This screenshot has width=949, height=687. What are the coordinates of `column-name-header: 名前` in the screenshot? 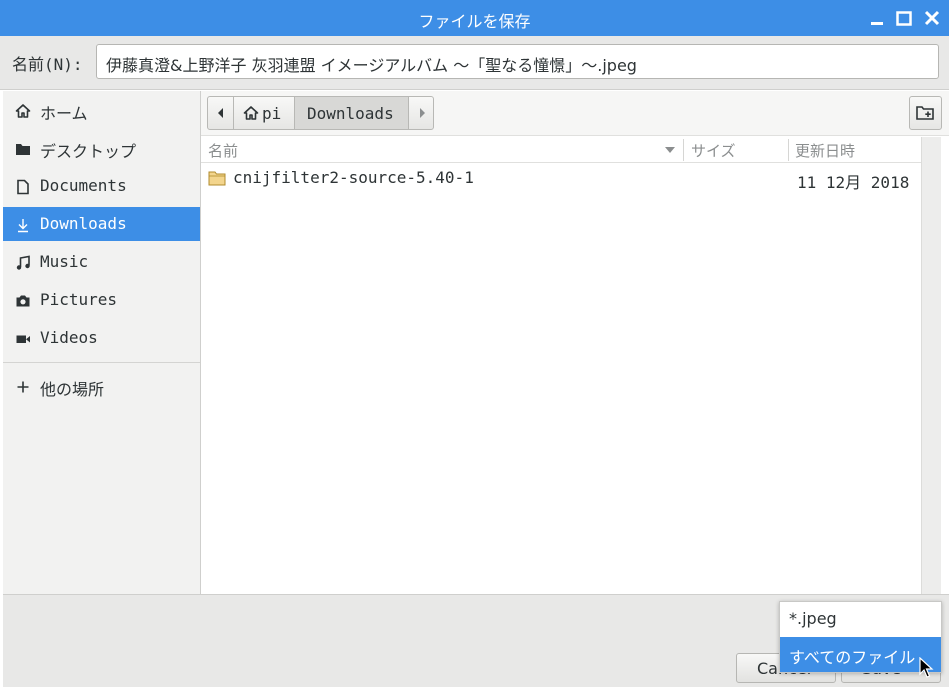 It's located at (223, 150).